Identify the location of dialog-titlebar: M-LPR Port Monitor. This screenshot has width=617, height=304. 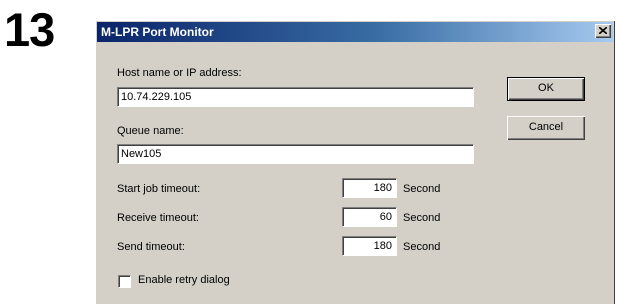
(355, 32).